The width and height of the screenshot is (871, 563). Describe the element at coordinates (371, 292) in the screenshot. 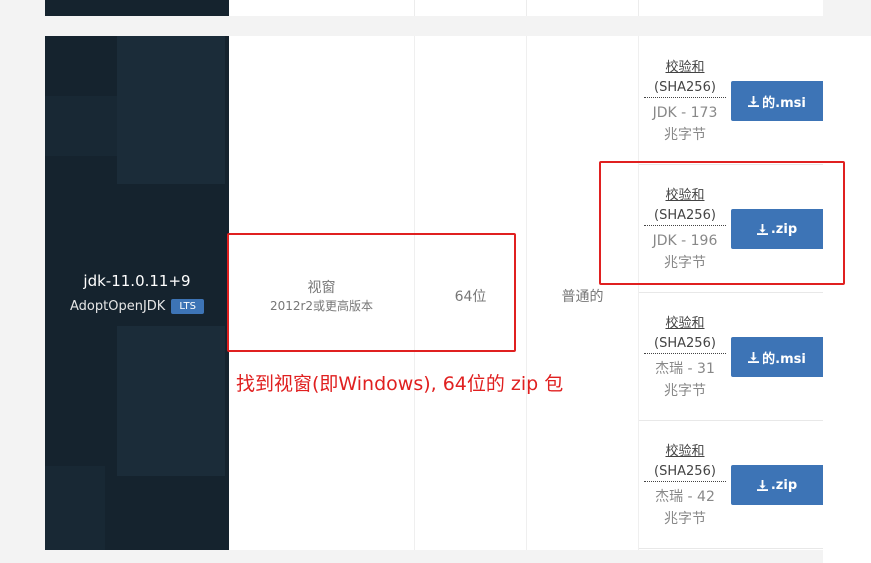

I see `platform-highlight-box` at that location.